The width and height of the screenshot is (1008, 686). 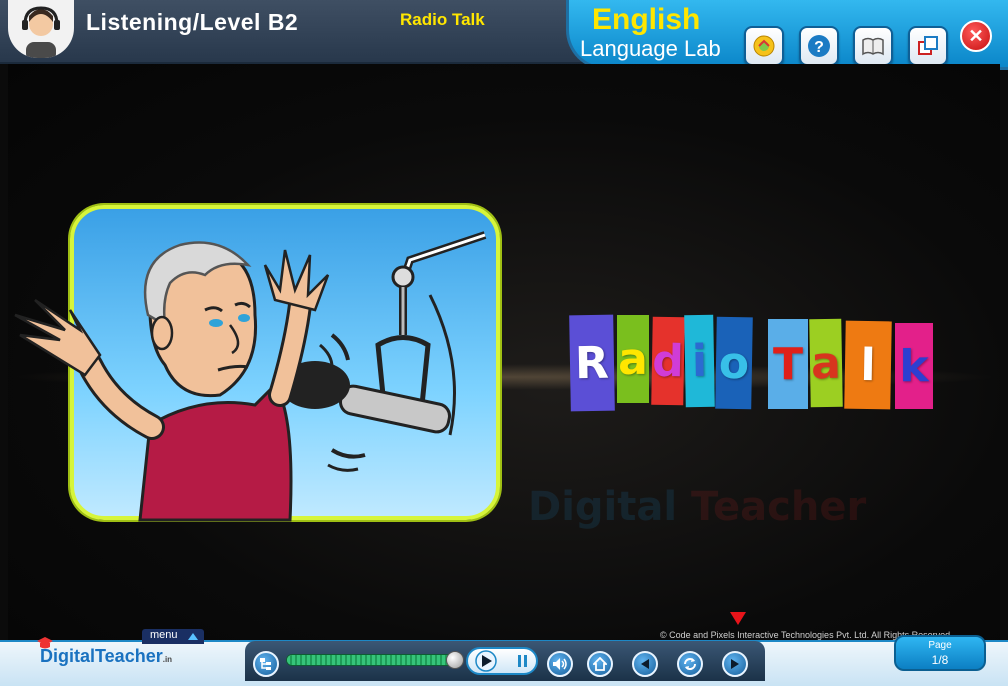 I want to click on book-icon, so click(x=873, y=46).